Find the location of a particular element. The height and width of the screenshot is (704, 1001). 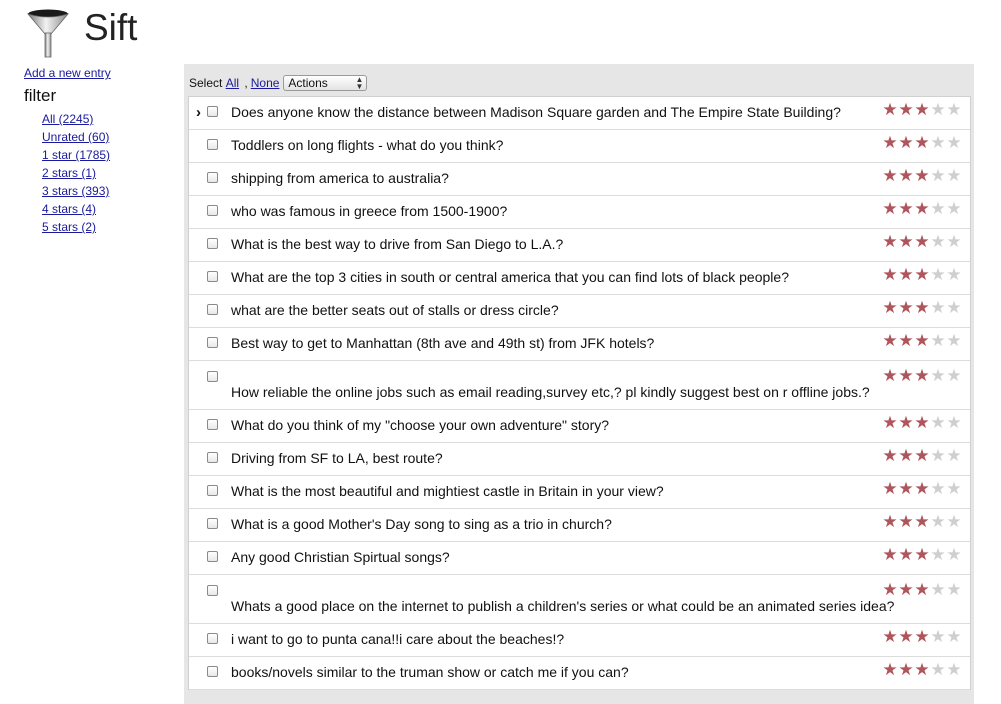

entry-row: Driving from SF to LA, best route? ★ ★ ★ ★ ★ is located at coordinates (579, 459).